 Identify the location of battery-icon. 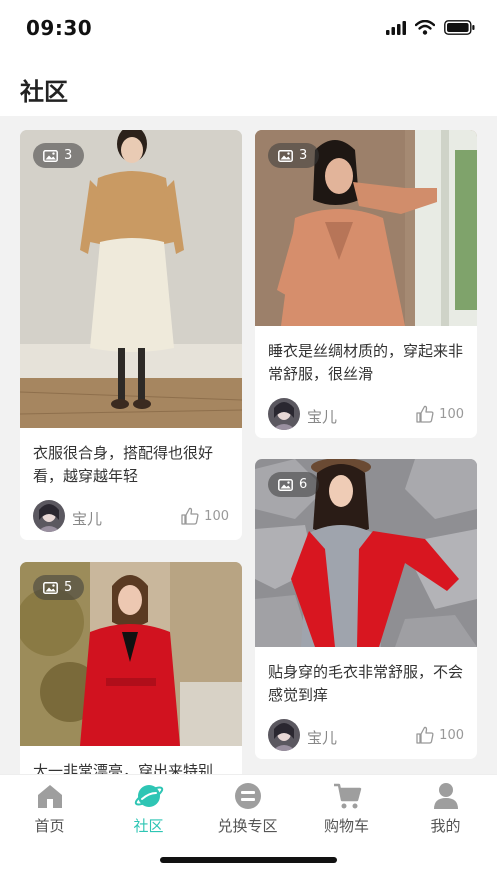
(459, 27).